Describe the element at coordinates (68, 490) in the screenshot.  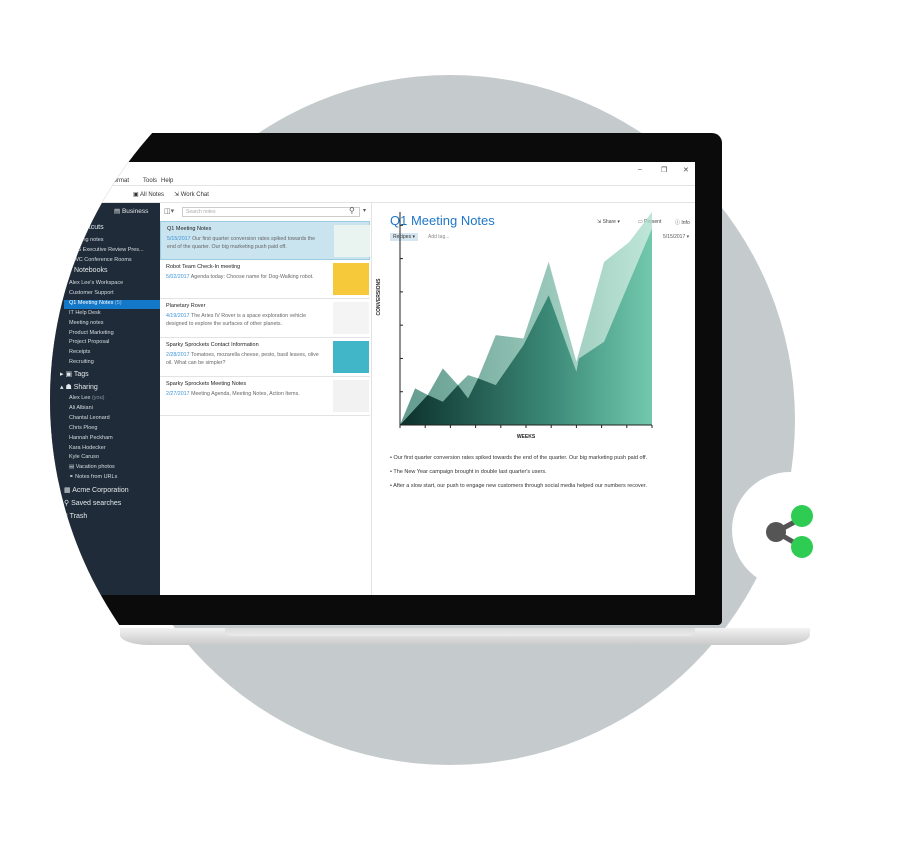
I see `building-icon: ▦` at that location.